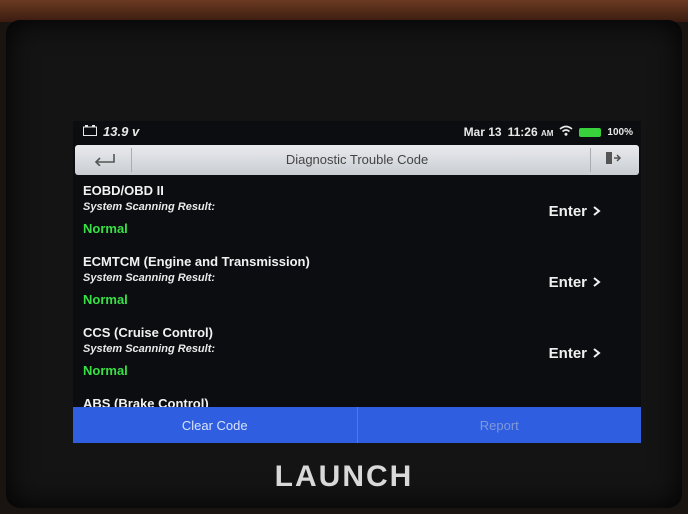 Image resolution: width=688 pixels, height=514 pixels. Describe the element at coordinates (620, 132) in the screenshot. I see `battery-percent: 100%` at that location.